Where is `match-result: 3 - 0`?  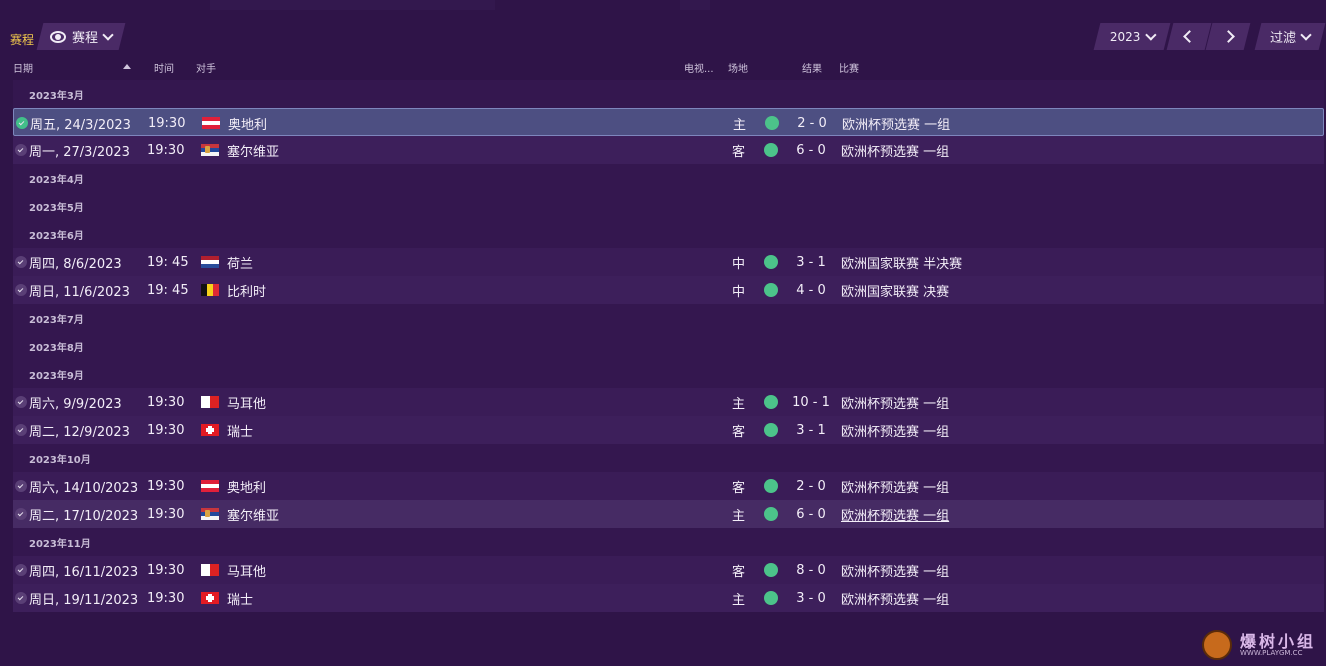
match-result: 3 - 0 is located at coordinates (811, 598).